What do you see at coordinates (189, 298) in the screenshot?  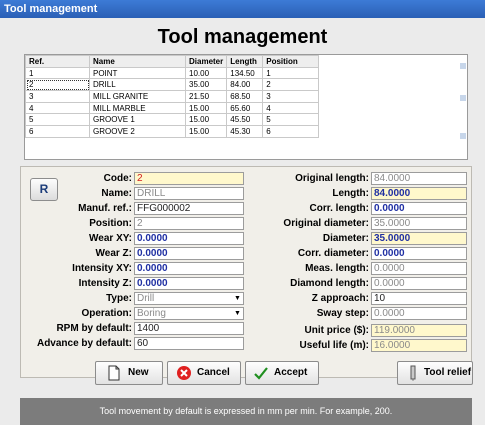 I see `type-select: Drill ▼` at bounding box center [189, 298].